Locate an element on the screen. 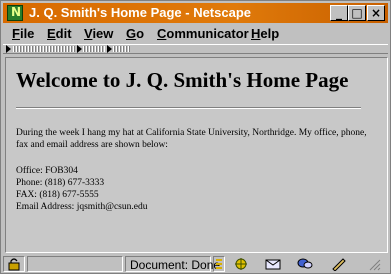  security-lock-icon is located at coordinates (14, 264).